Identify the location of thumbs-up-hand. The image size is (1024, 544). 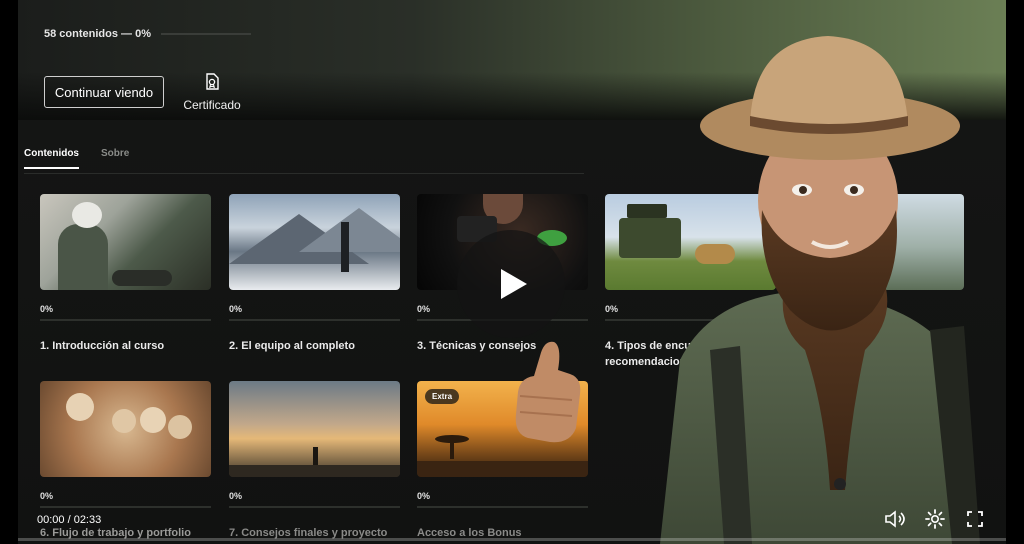
(548, 392).